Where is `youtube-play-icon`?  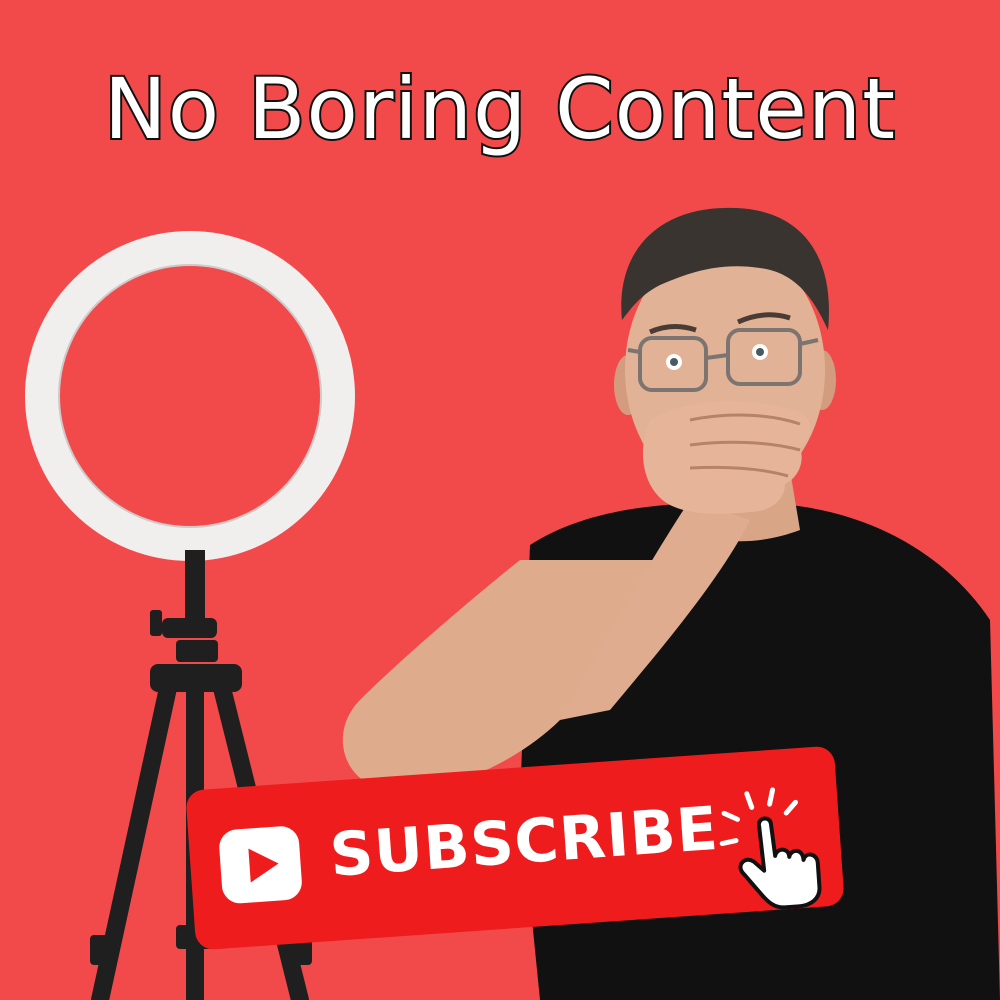 youtube-play-icon is located at coordinates (261, 865).